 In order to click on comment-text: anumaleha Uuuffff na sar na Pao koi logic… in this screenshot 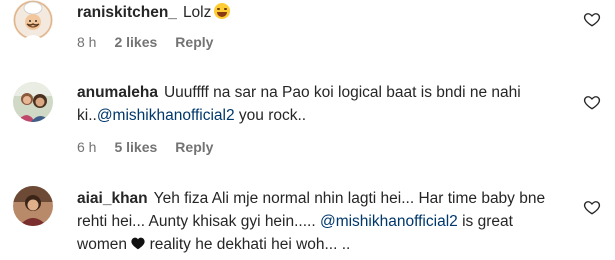, I will do `click(316, 104)`.